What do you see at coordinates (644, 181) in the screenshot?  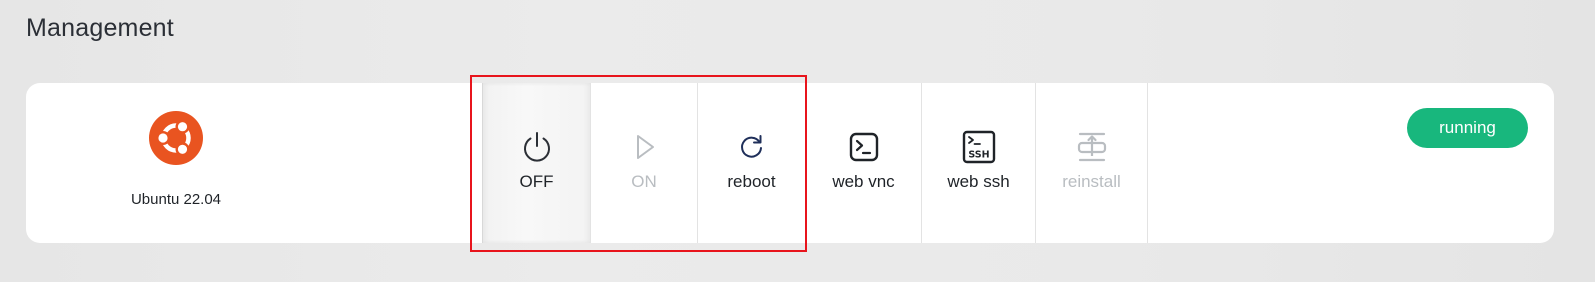 I see `power-on-label: ON` at bounding box center [644, 181].